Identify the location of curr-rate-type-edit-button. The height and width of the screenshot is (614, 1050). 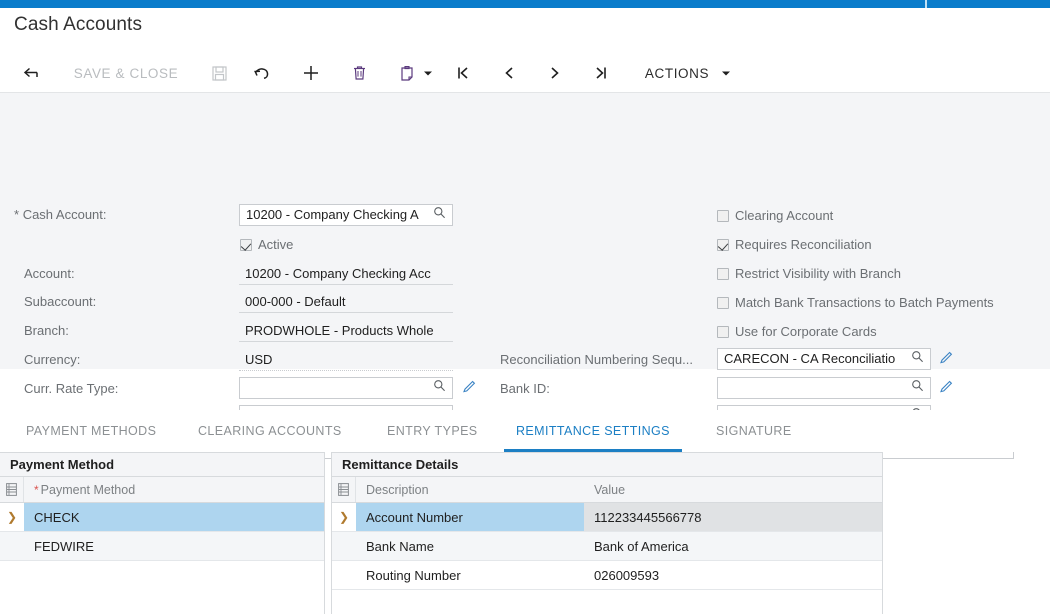
(469, 389).